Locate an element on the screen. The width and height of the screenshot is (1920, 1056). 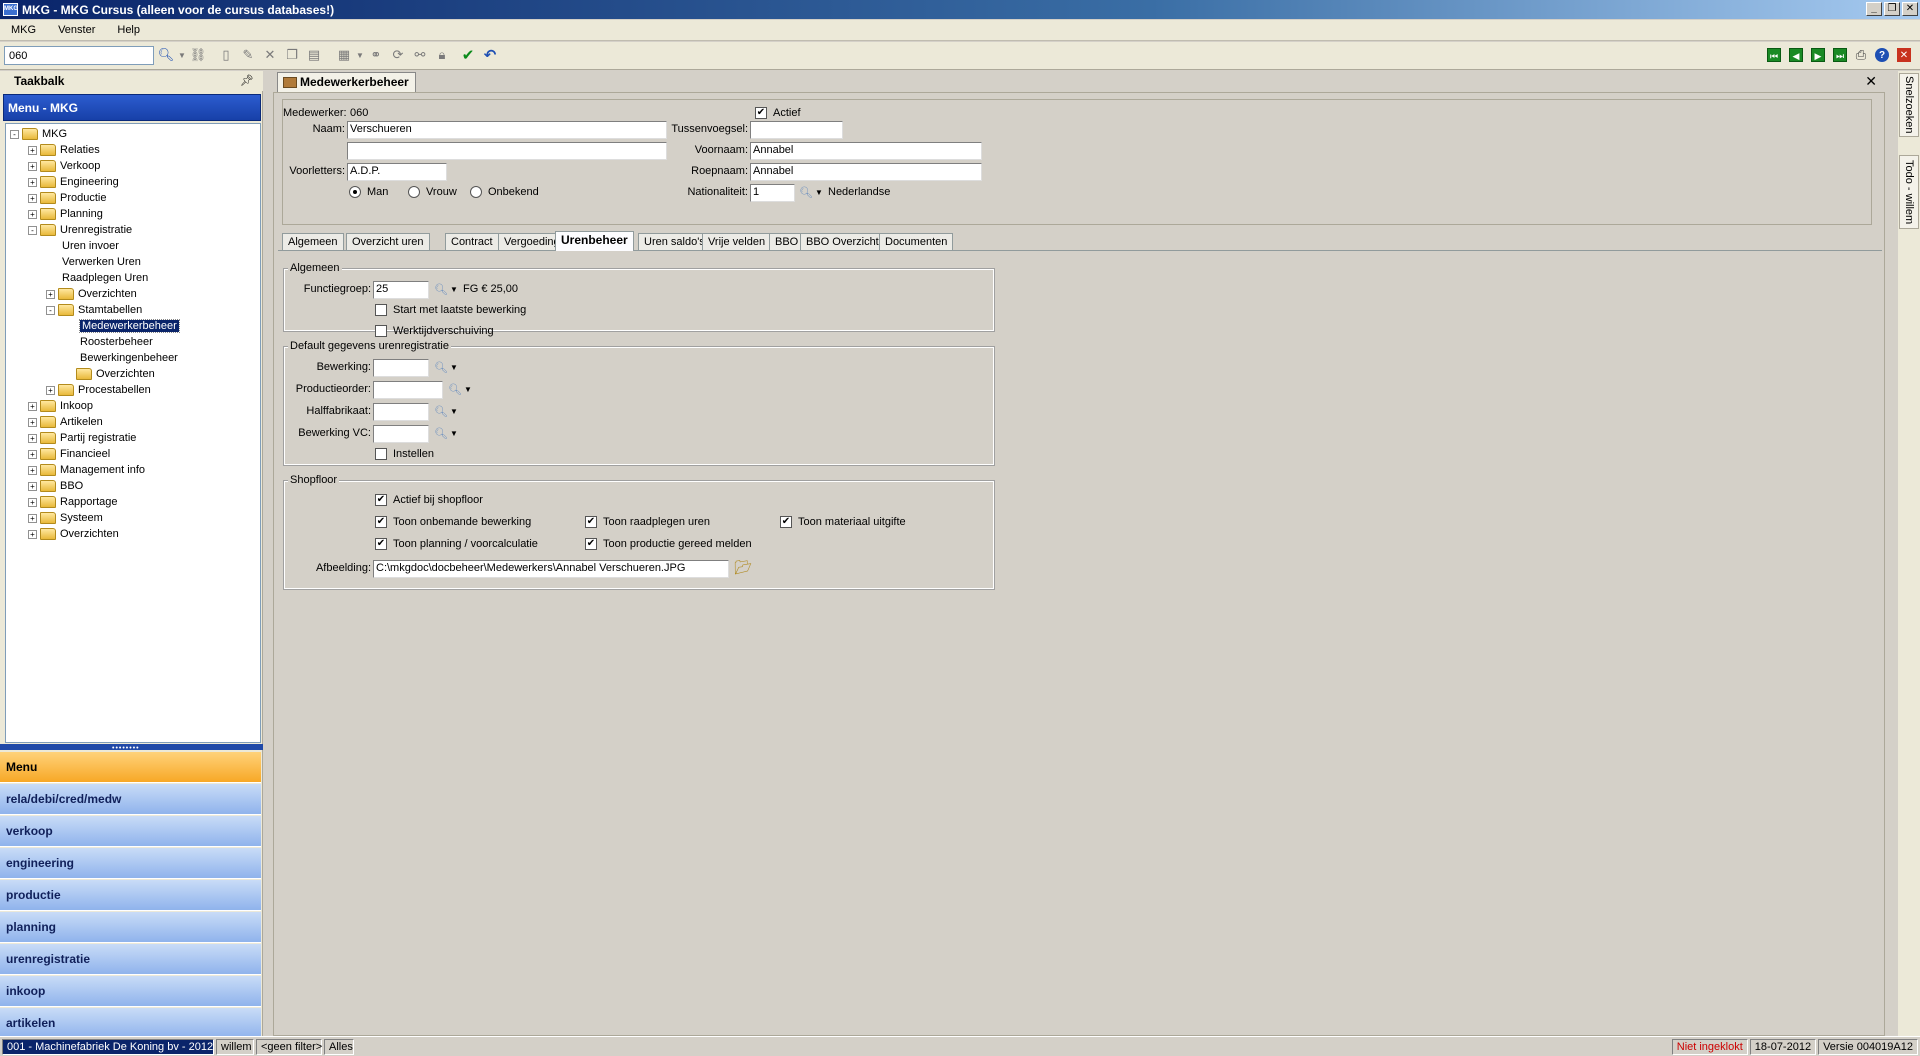
panel-splitter: •••••••• is located at coordinates (131, 748).